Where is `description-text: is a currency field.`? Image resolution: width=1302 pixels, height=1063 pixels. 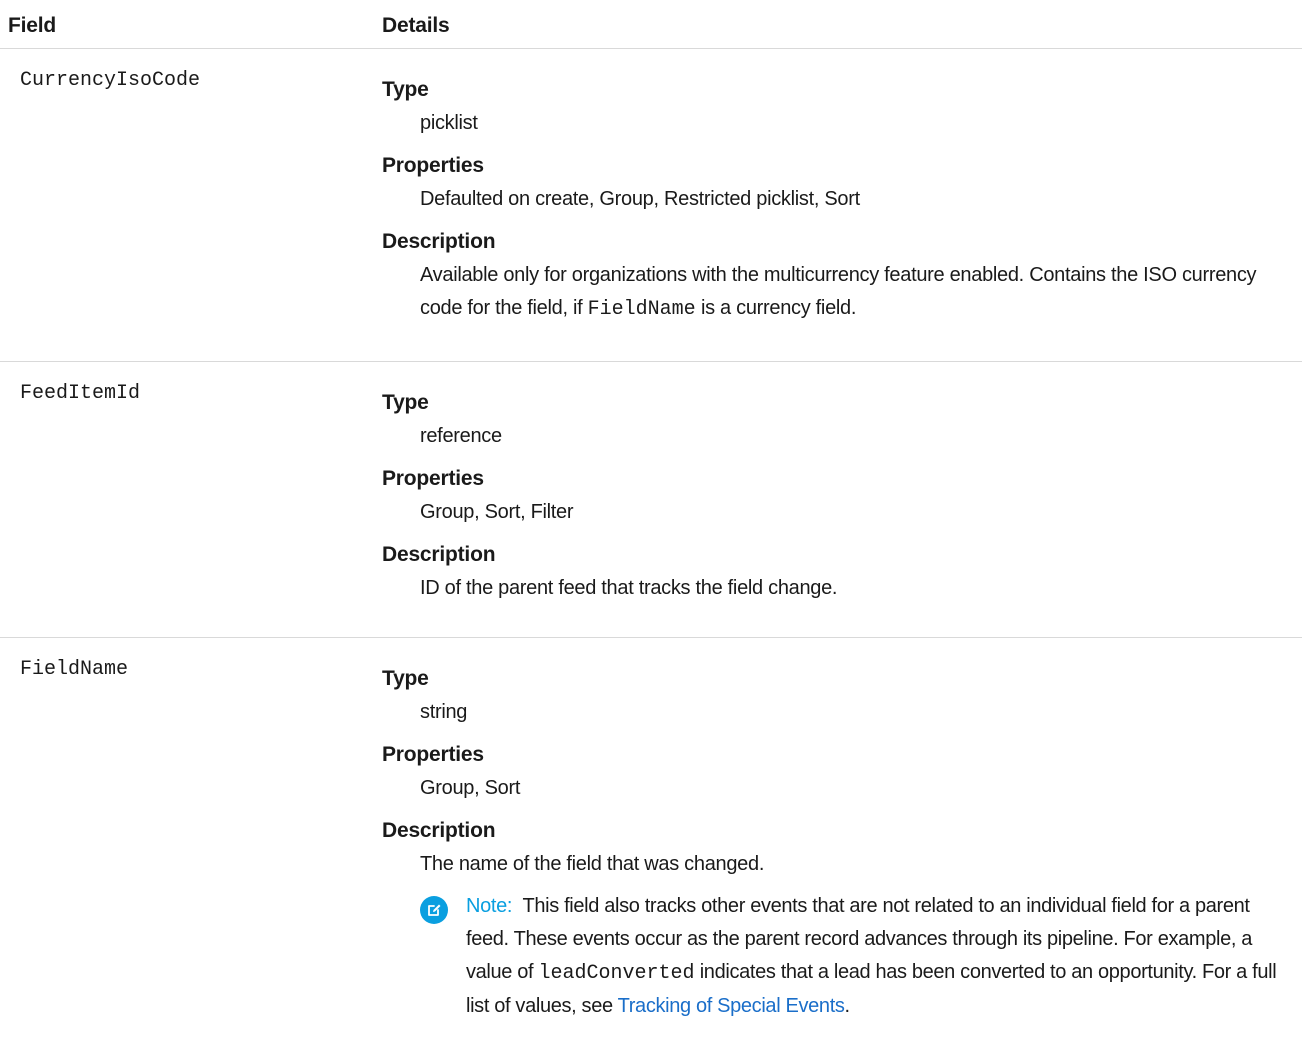
description-text: is a currency field. is located at coordinates (776, 308).